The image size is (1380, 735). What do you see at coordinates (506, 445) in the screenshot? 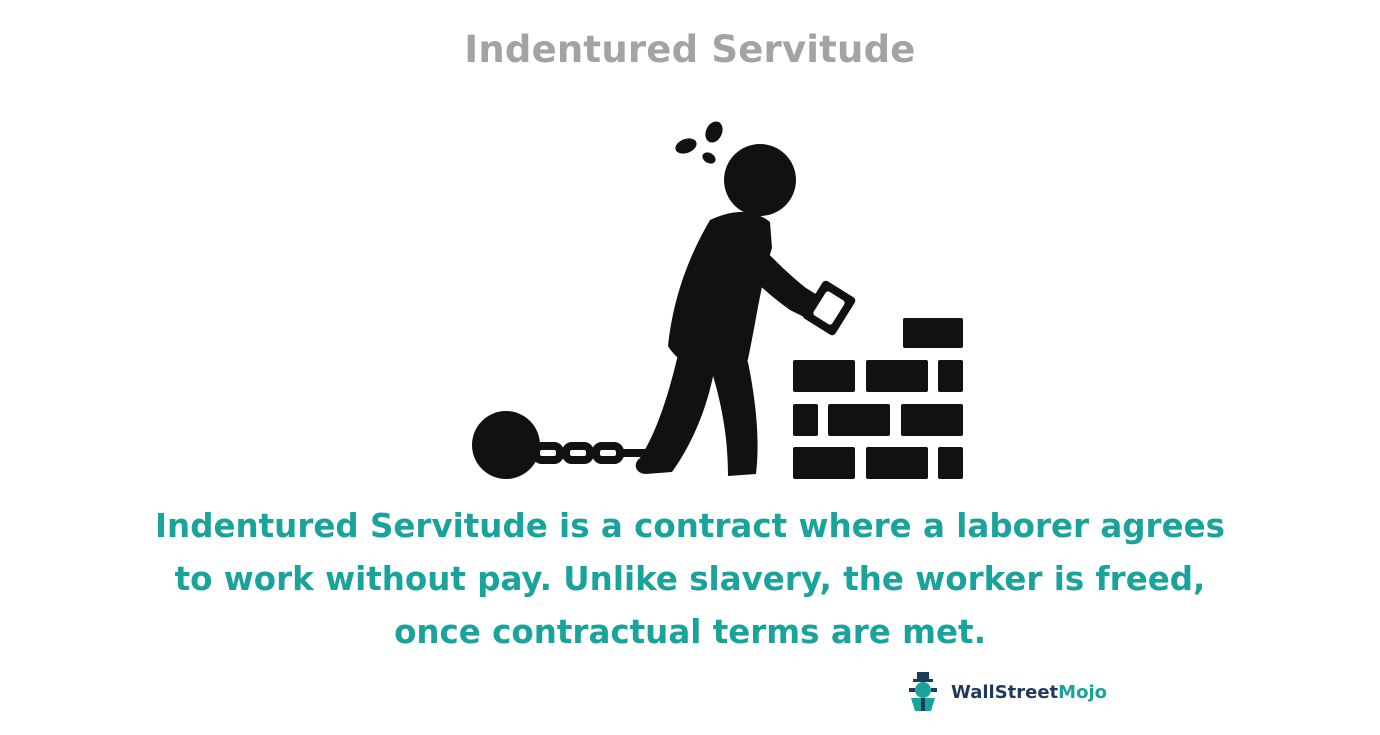
I see `iron-ball-shape` at bounding box center [506, 445].